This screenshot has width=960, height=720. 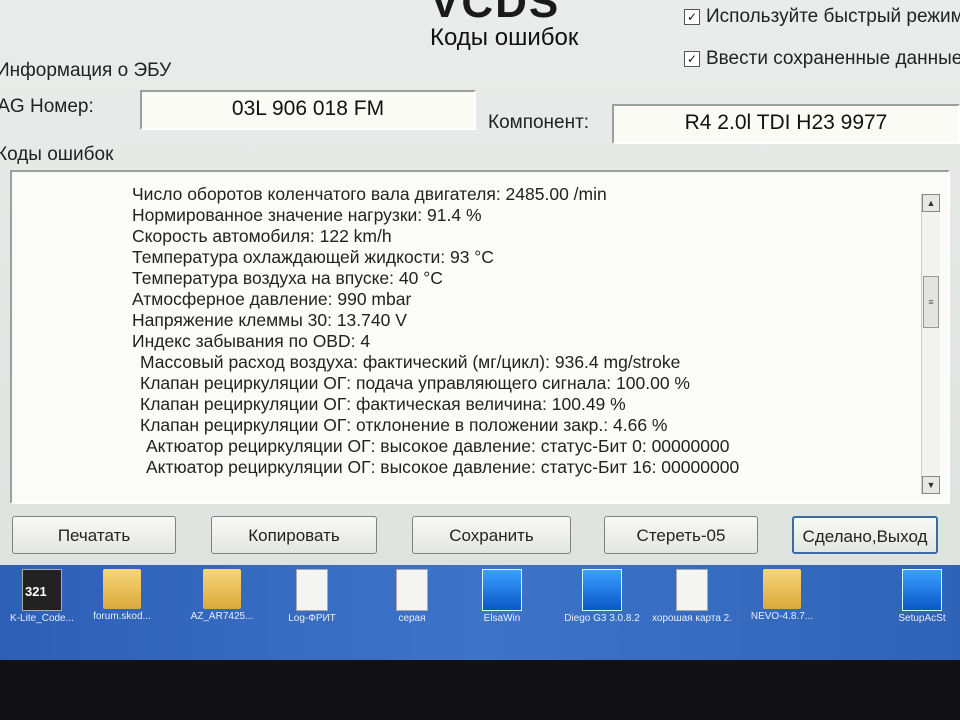 What do you see at coordinates (931, 302) in the screenshot?
I see `scroll-thumb: ≡` at bounding box center [931, 302].